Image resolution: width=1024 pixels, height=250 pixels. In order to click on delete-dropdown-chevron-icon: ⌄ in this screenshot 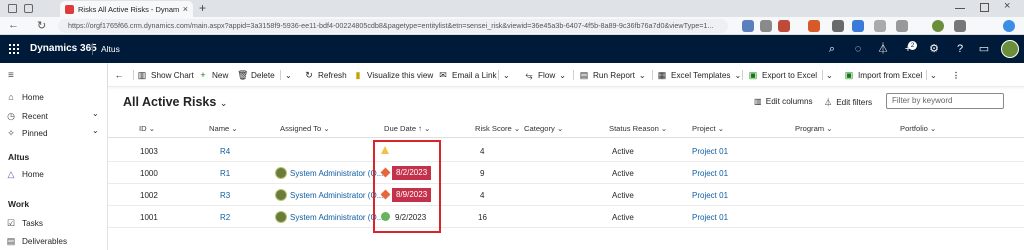, I will do `click(288, 75)`.